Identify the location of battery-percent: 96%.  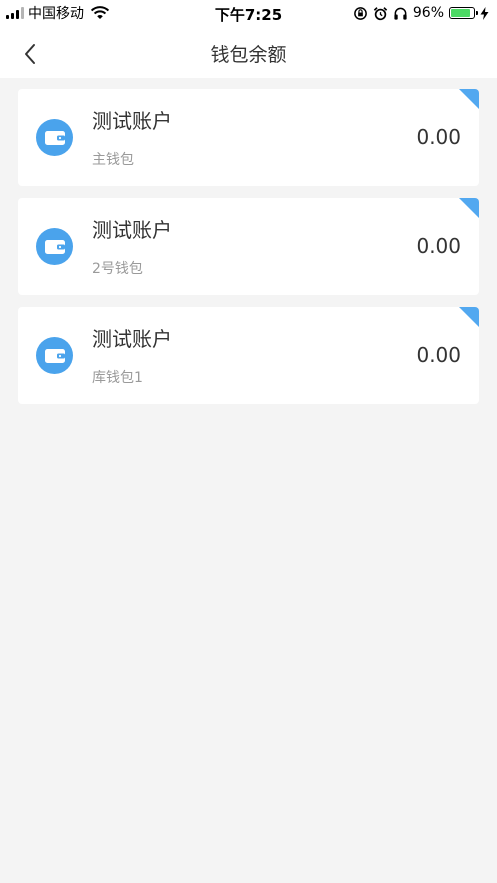
(428, 13).